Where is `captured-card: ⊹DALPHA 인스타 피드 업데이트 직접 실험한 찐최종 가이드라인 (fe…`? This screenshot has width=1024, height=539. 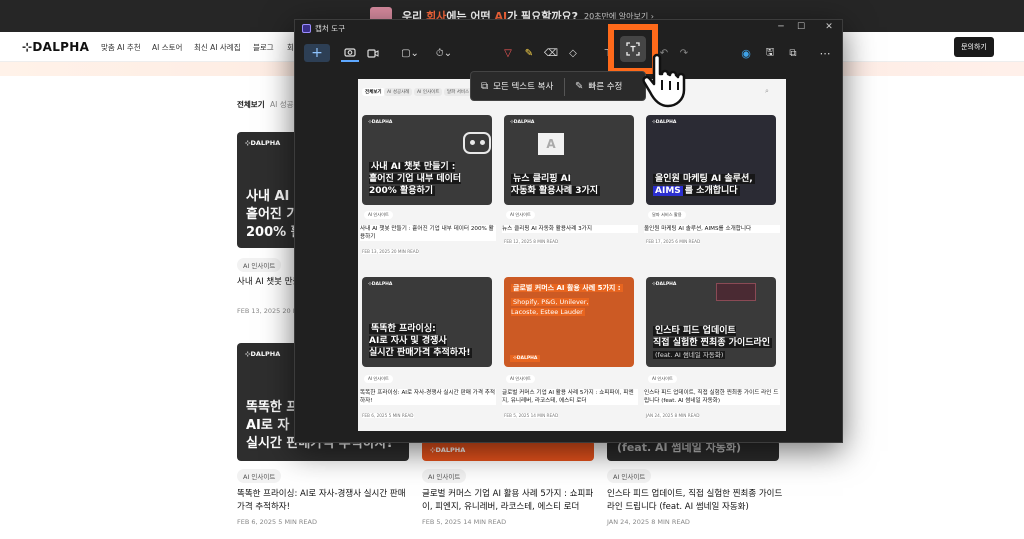
captured-card: ⊹DALPHA 인스타 피드 업데이트 직접 실험한 찐최종 가이드라인 (fe… is located at coordinates (711, 322).